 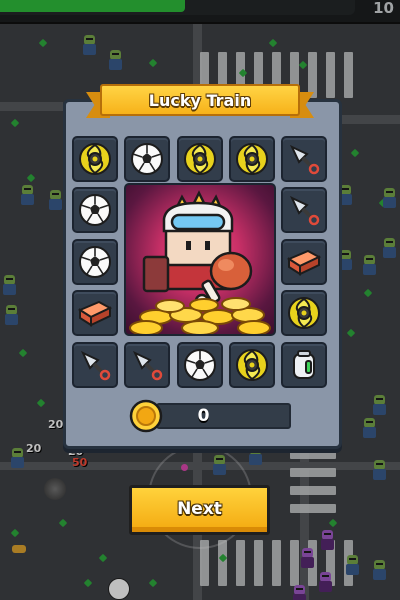 I want to click on coin-count-field: 0, so click(x=223, y=416).